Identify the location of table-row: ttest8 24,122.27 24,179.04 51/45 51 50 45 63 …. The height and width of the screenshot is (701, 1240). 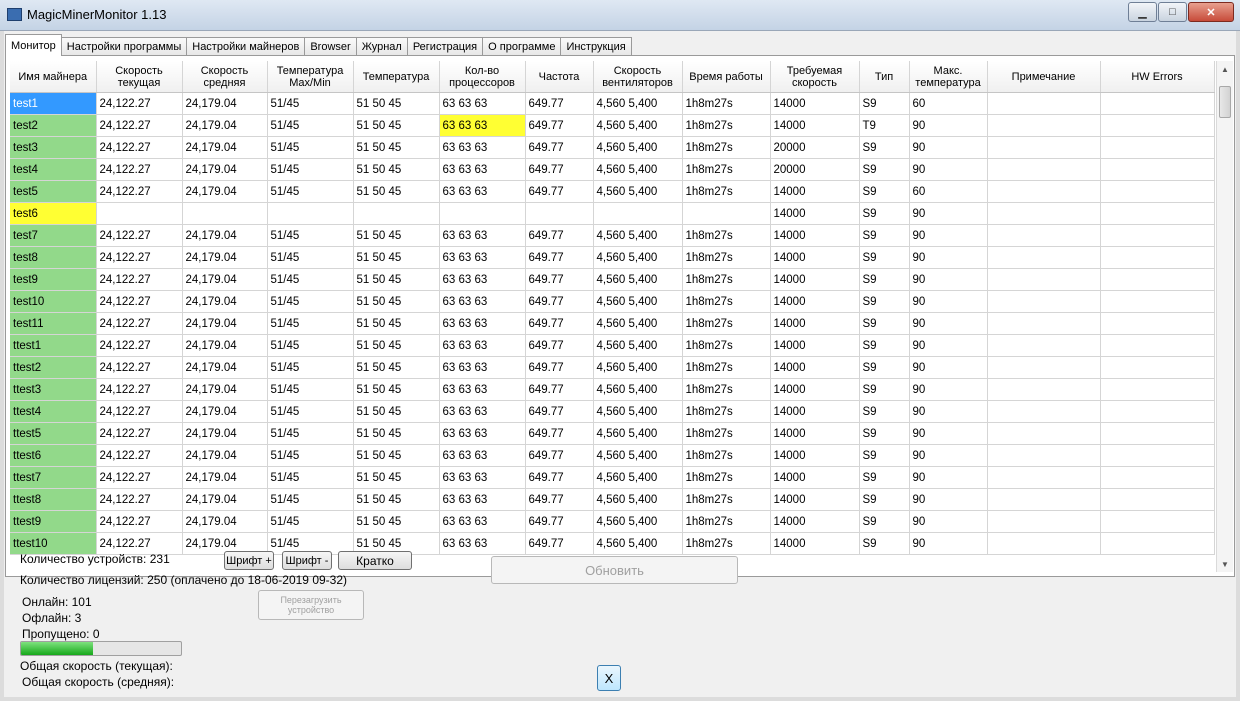
(612, 499).